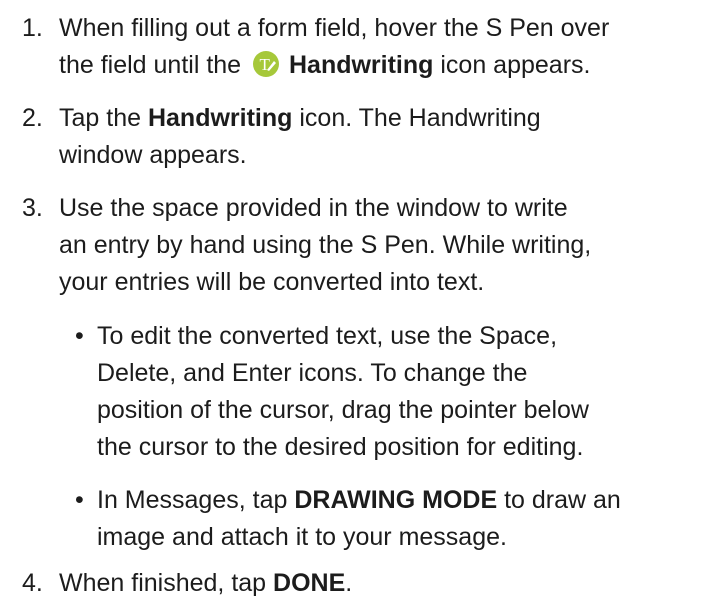 This screenshot has height=602, width=704. What do you see at coordinates (100, 118) in the screenshot?
I see `step-text-fragment: Tap the` at bounding box center [100, 118].